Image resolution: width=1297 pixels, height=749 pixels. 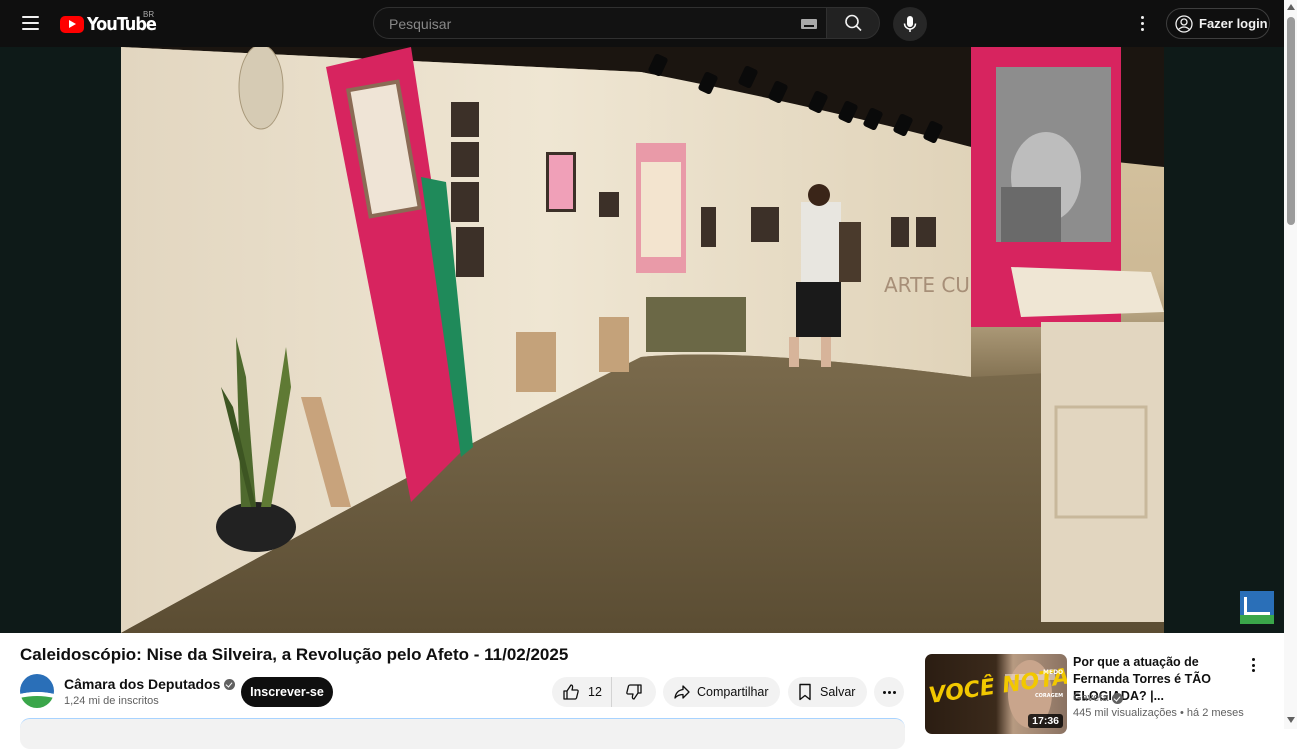 I want to click on description-box, so click(x=462, y=733).